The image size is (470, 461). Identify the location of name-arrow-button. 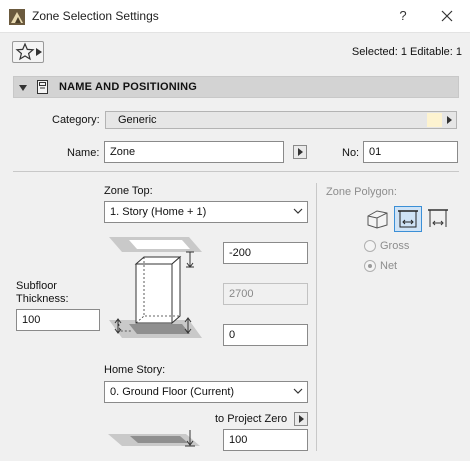
(300, 152).